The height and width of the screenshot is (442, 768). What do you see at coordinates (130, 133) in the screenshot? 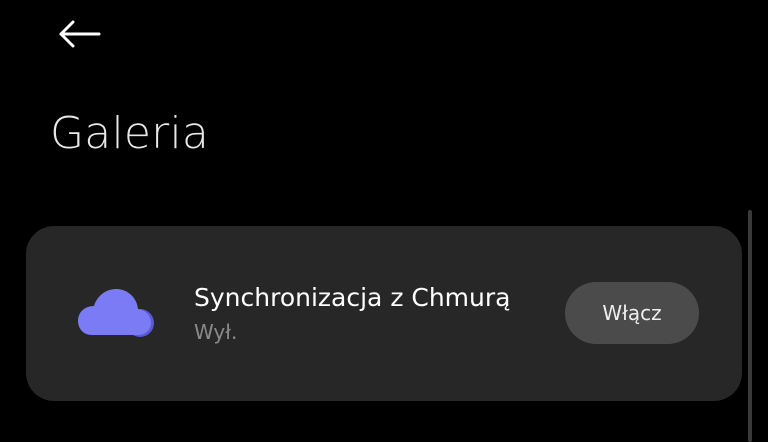
I see `page-title: Galeria` at bounding box center [130, 133].